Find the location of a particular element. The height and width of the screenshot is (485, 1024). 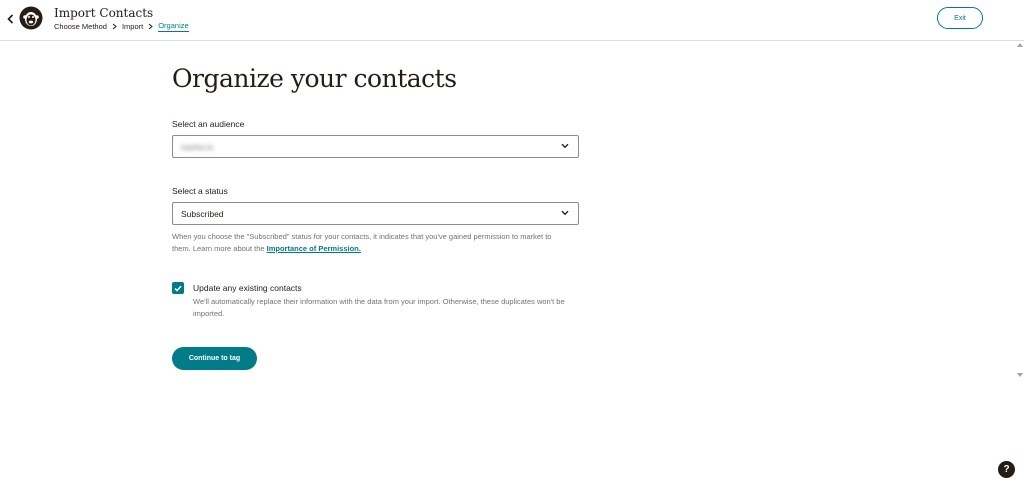

breadcrumb: Choose Method Import Organize is located at coordinates (121, 26).